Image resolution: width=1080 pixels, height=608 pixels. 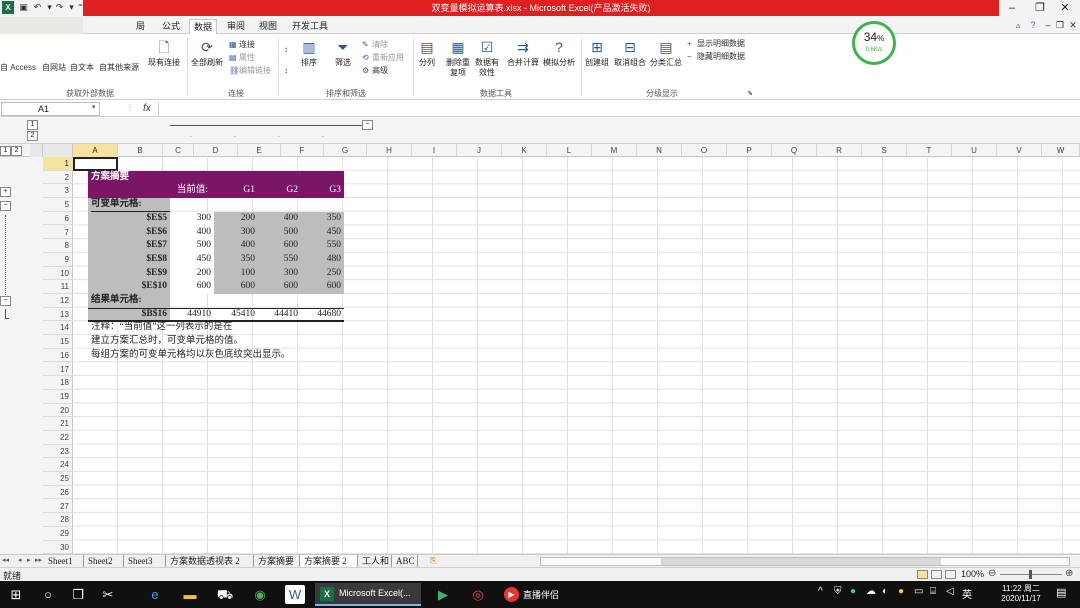 I want to click on column-outline-level-1: 1, so click(x=32, y=125).